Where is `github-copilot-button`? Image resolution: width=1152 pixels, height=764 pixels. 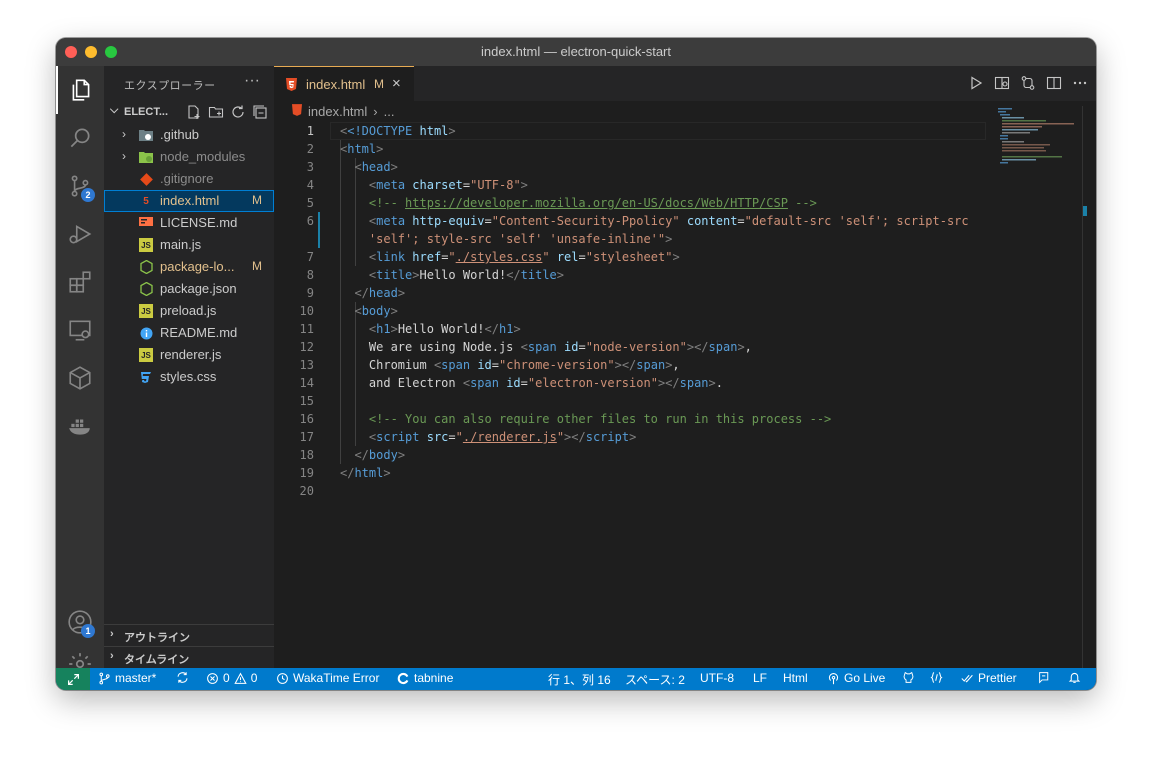 github-copilot-button is located at coordinates (908, 677).